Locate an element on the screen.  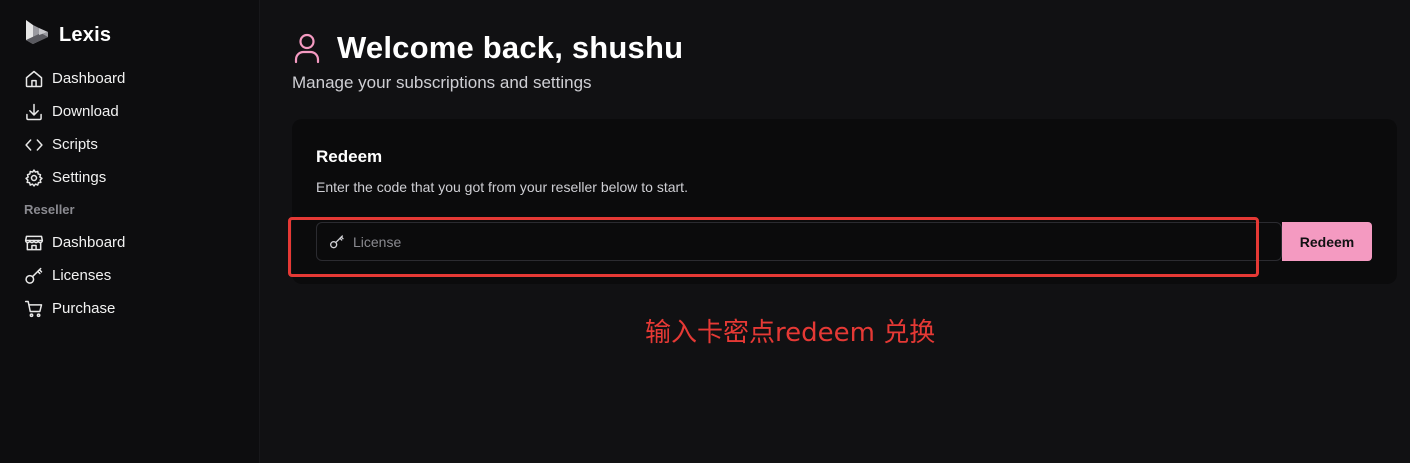
sidebar-item-scripts: Scripts is located at coordinates (140, 144).